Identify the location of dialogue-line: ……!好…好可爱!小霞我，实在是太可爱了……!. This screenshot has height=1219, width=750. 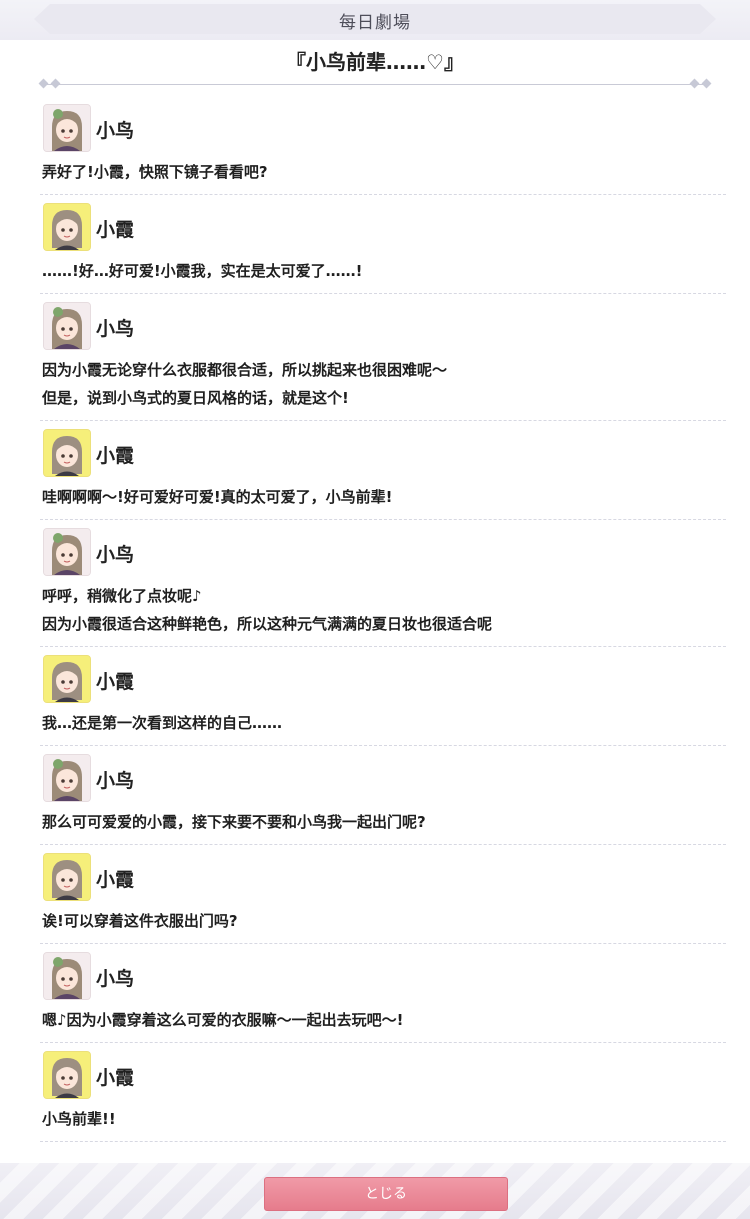
(202, 271).